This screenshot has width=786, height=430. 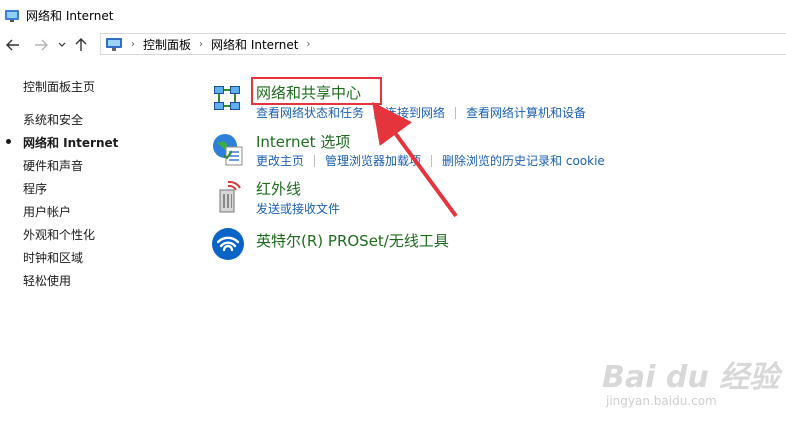 What do you see at coordinates (691, 377) in the screenshot?
I see `watermark-logo: Bai du 经验` at bounding box center [691, 377].